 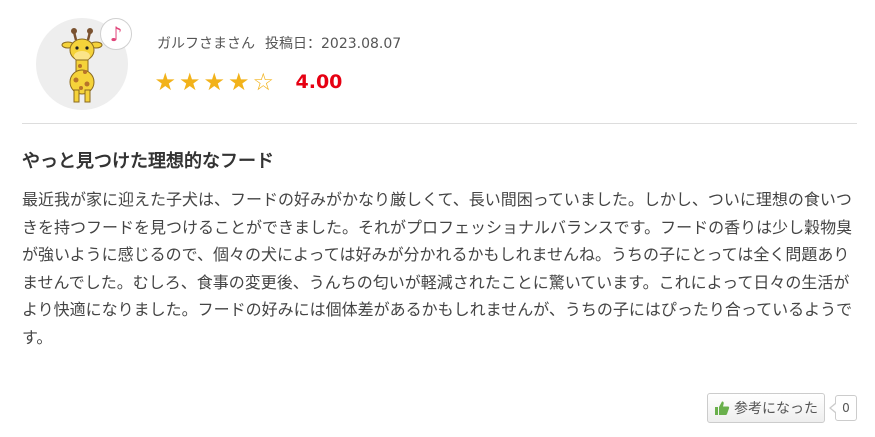 I want to click on review-meta: ガルフさまさん 投稿日：2023.08.07, so click(x=279, y=43).